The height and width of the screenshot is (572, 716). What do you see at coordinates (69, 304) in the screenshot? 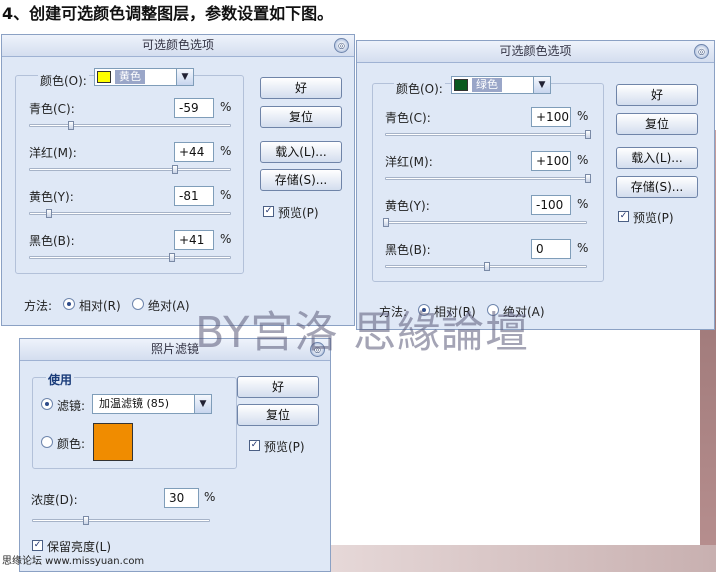
I see `method-relative-radio` at bounding box center [69, 304].